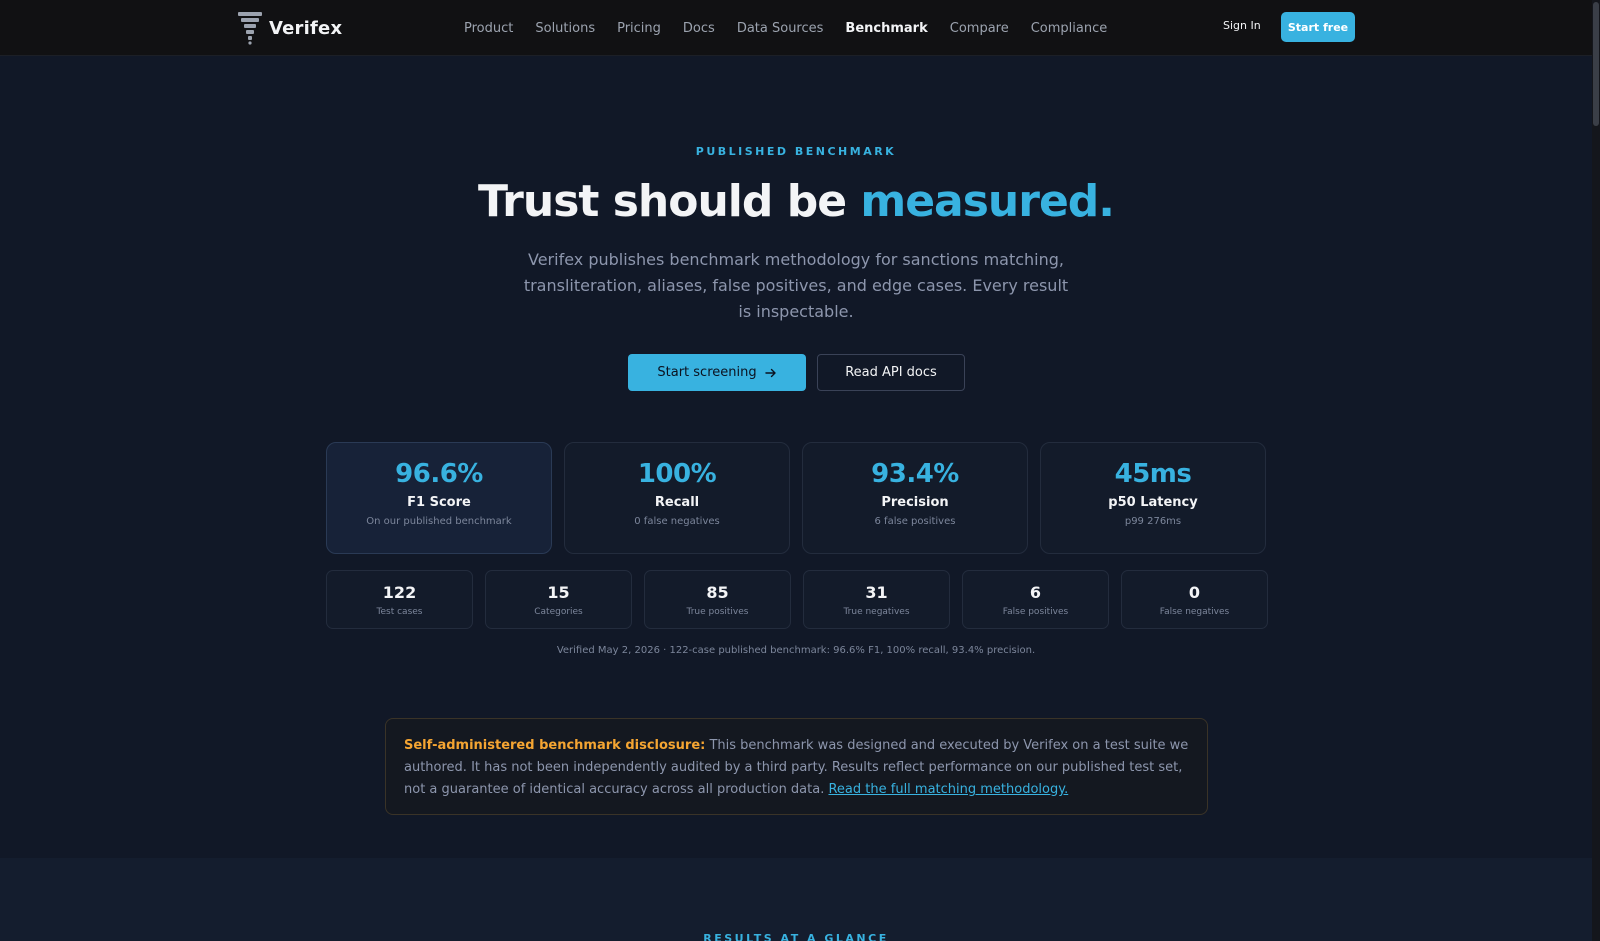  I want to click on nav-link-data-sources: Data Sources, so click(780, 28).